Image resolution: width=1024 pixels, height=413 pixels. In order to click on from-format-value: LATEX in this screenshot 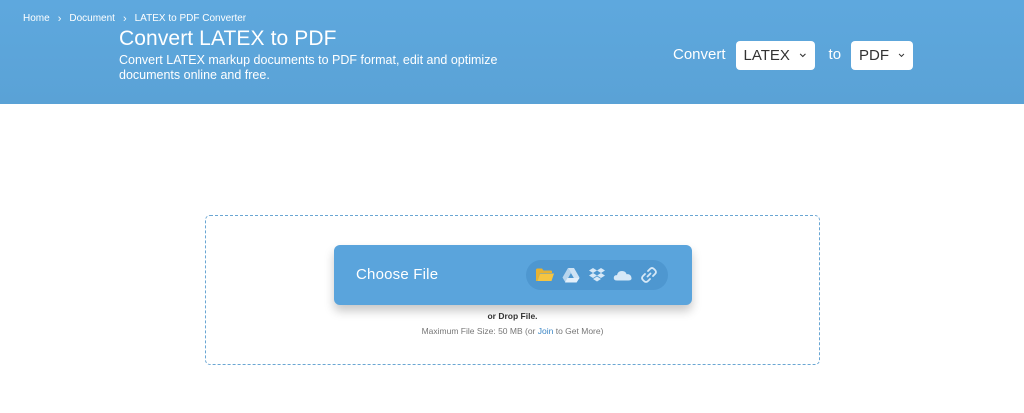, I will do `click(766, 55)`.